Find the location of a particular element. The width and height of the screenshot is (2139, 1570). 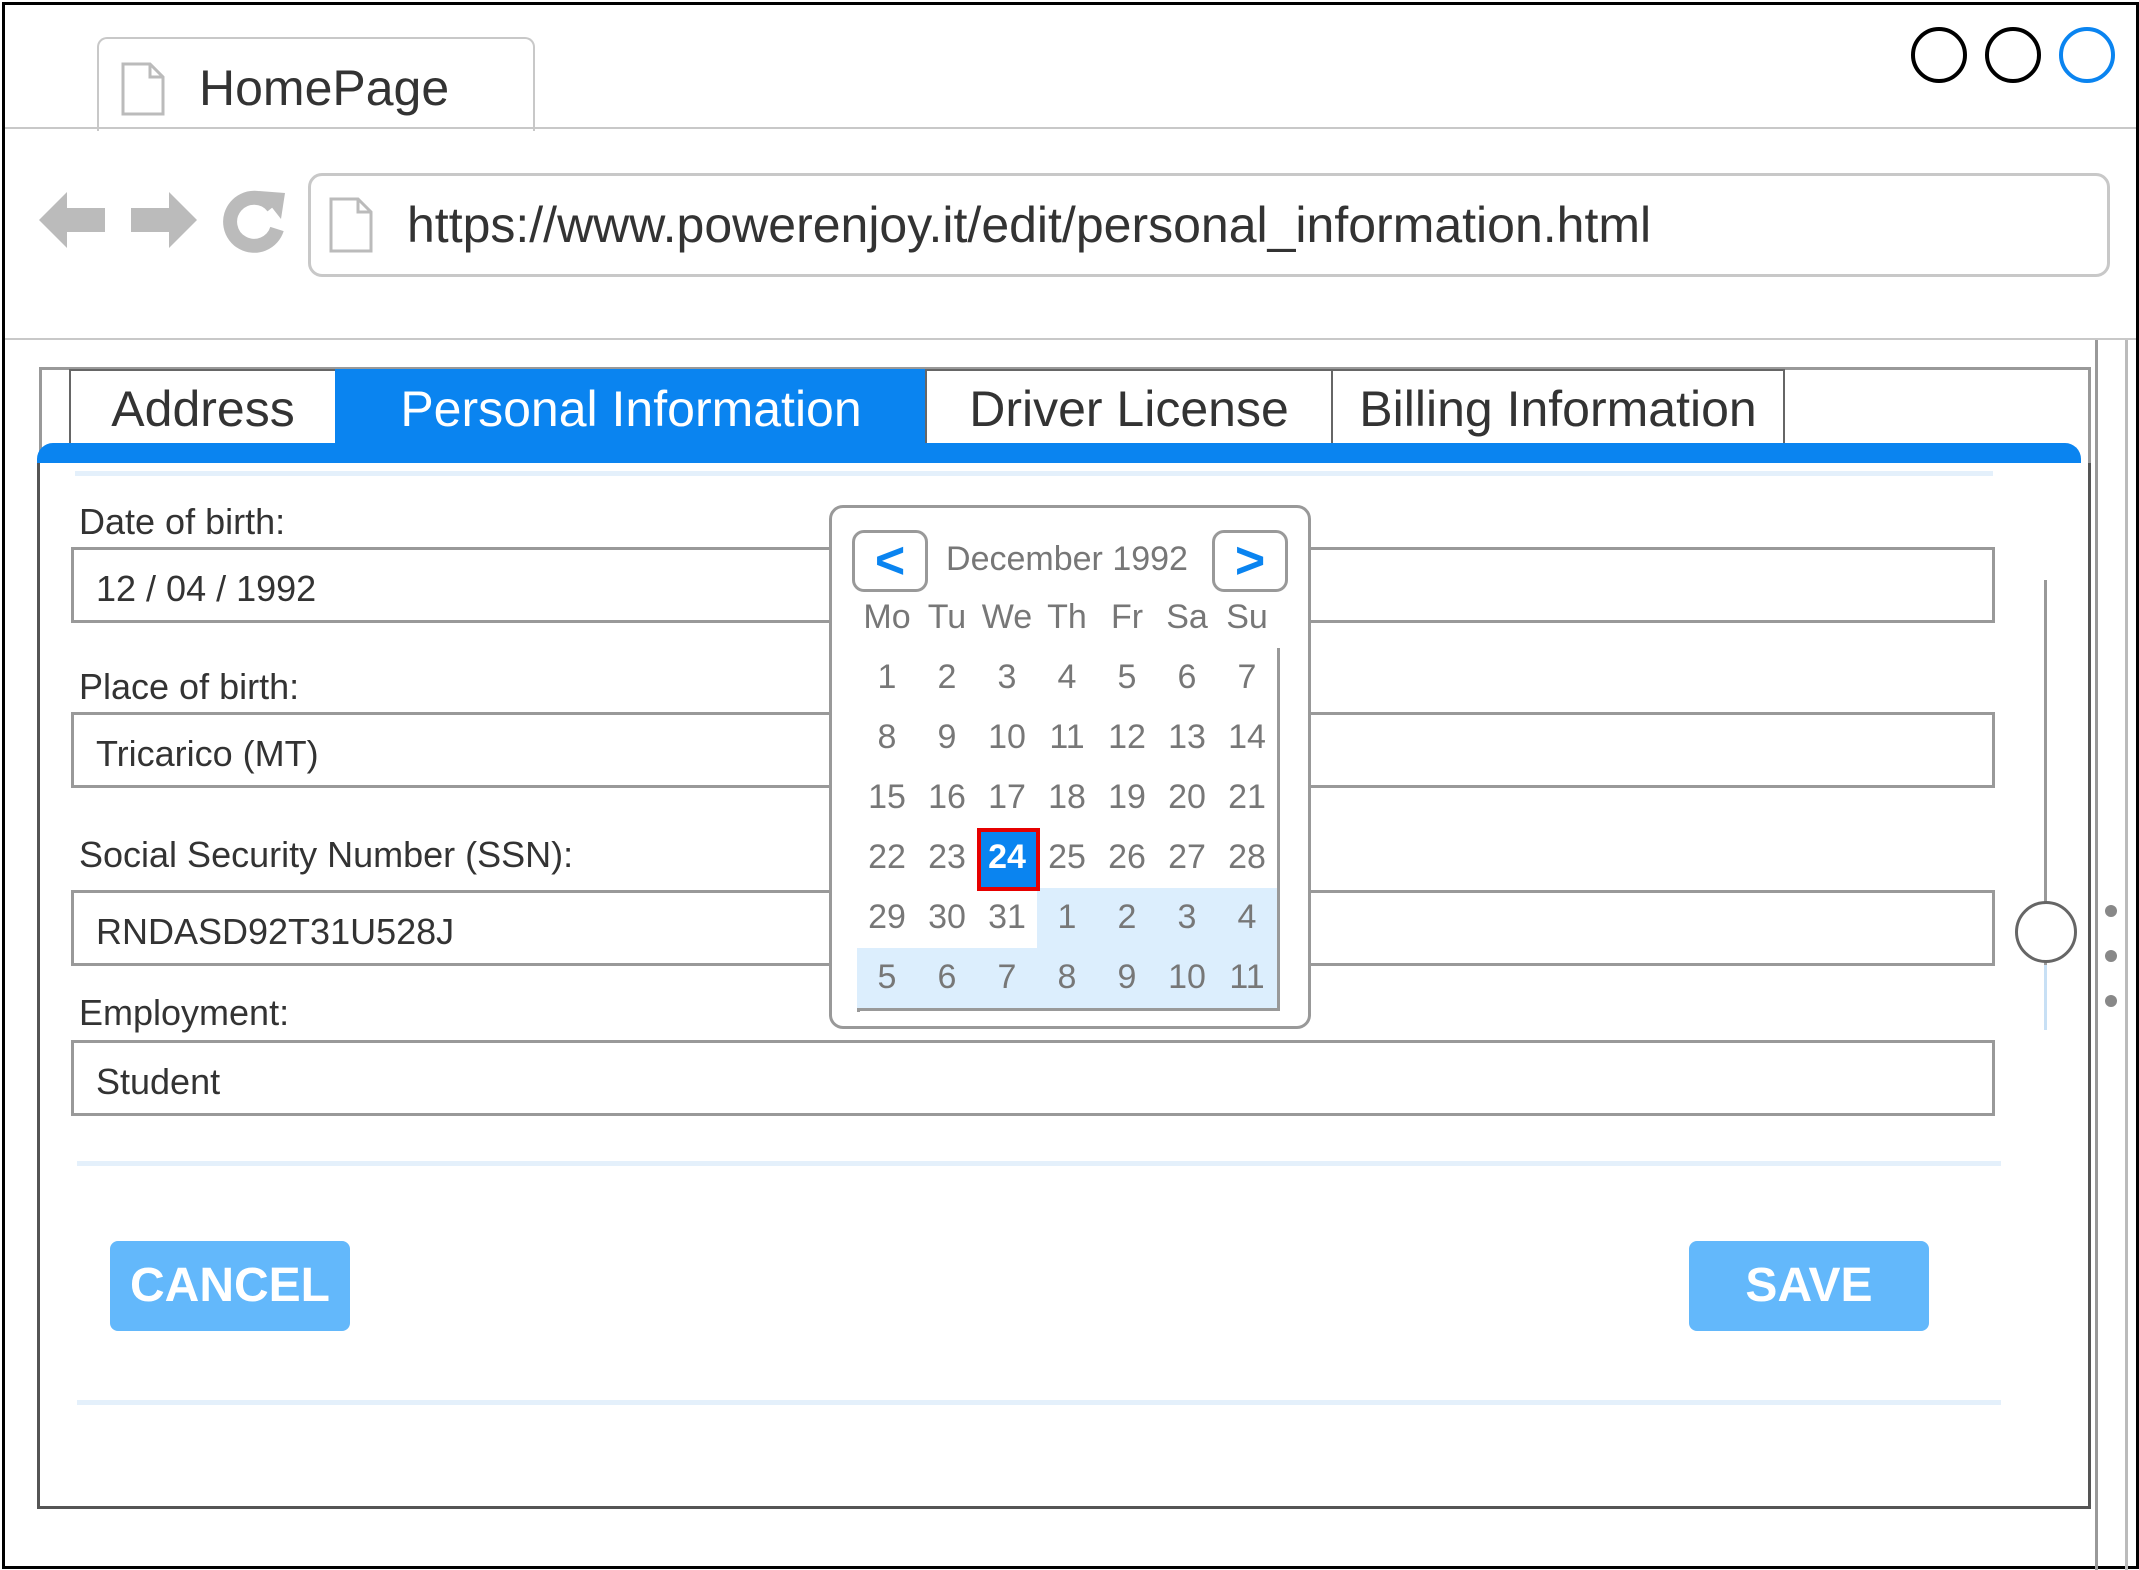

page-icon is located at coordinates (351, 225).